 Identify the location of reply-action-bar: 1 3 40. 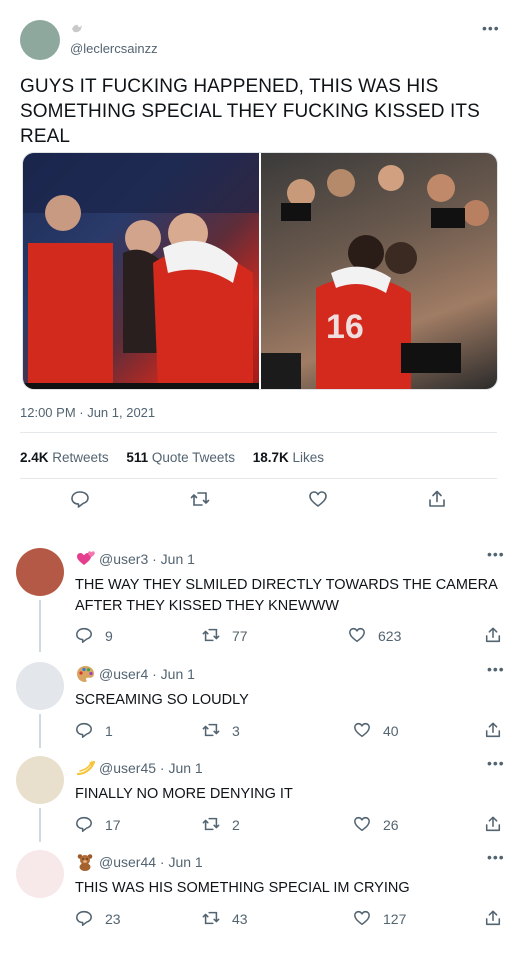
(290, 731).